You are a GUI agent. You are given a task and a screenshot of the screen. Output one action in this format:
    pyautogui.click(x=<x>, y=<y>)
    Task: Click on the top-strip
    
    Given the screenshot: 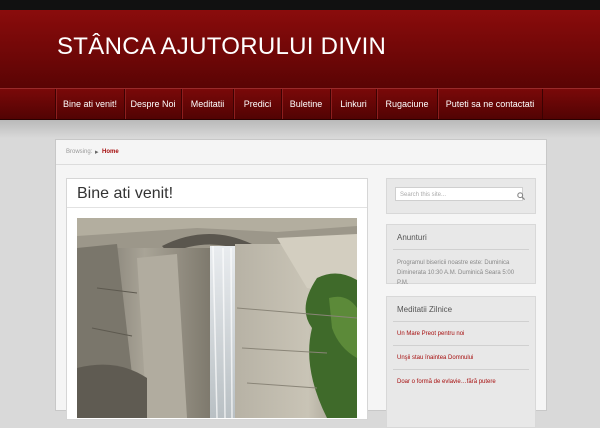 What is the action you would take?
    pyautogui.click(x=300, y=5)
    